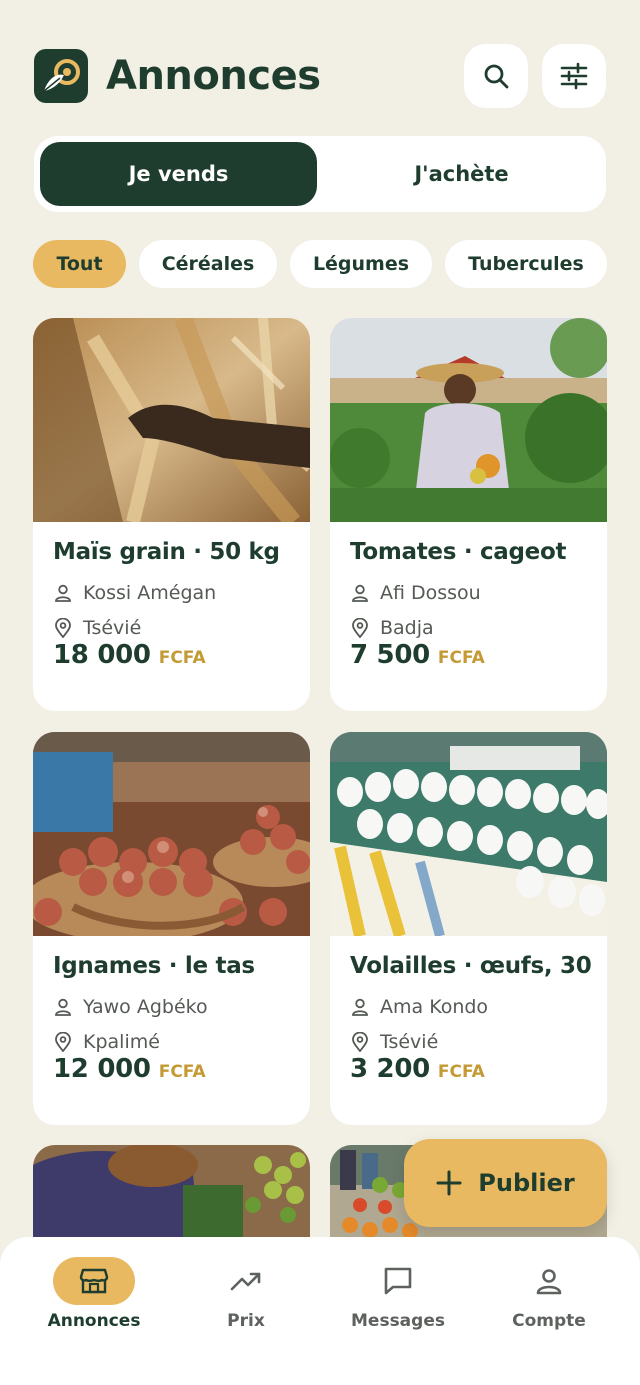 This screenshot has width=640, height=1385. I want to click on location-name: Kpalimé, so click(121, 1042).